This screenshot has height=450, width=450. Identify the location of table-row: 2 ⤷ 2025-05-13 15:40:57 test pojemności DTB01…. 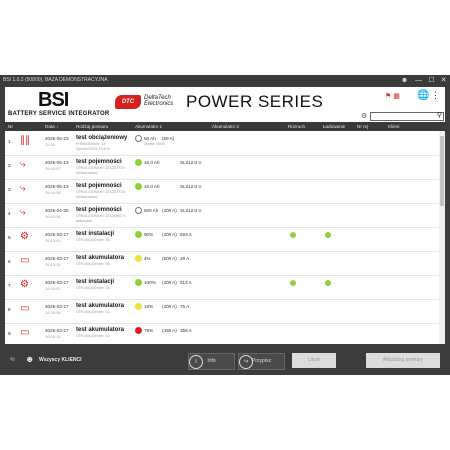
(222, 167).